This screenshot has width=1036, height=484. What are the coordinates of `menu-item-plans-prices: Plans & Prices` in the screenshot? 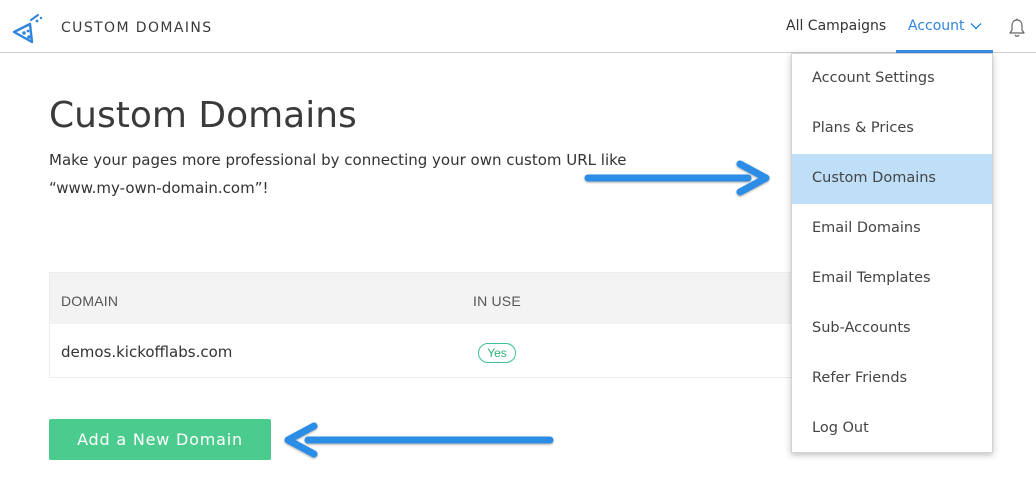 It's located at (892, 129).